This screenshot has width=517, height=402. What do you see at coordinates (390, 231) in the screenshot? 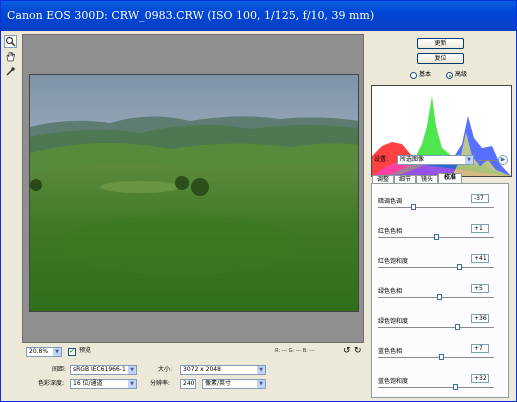
I see `red-hue-label: 红色色相` at bounding box center [390, 231].